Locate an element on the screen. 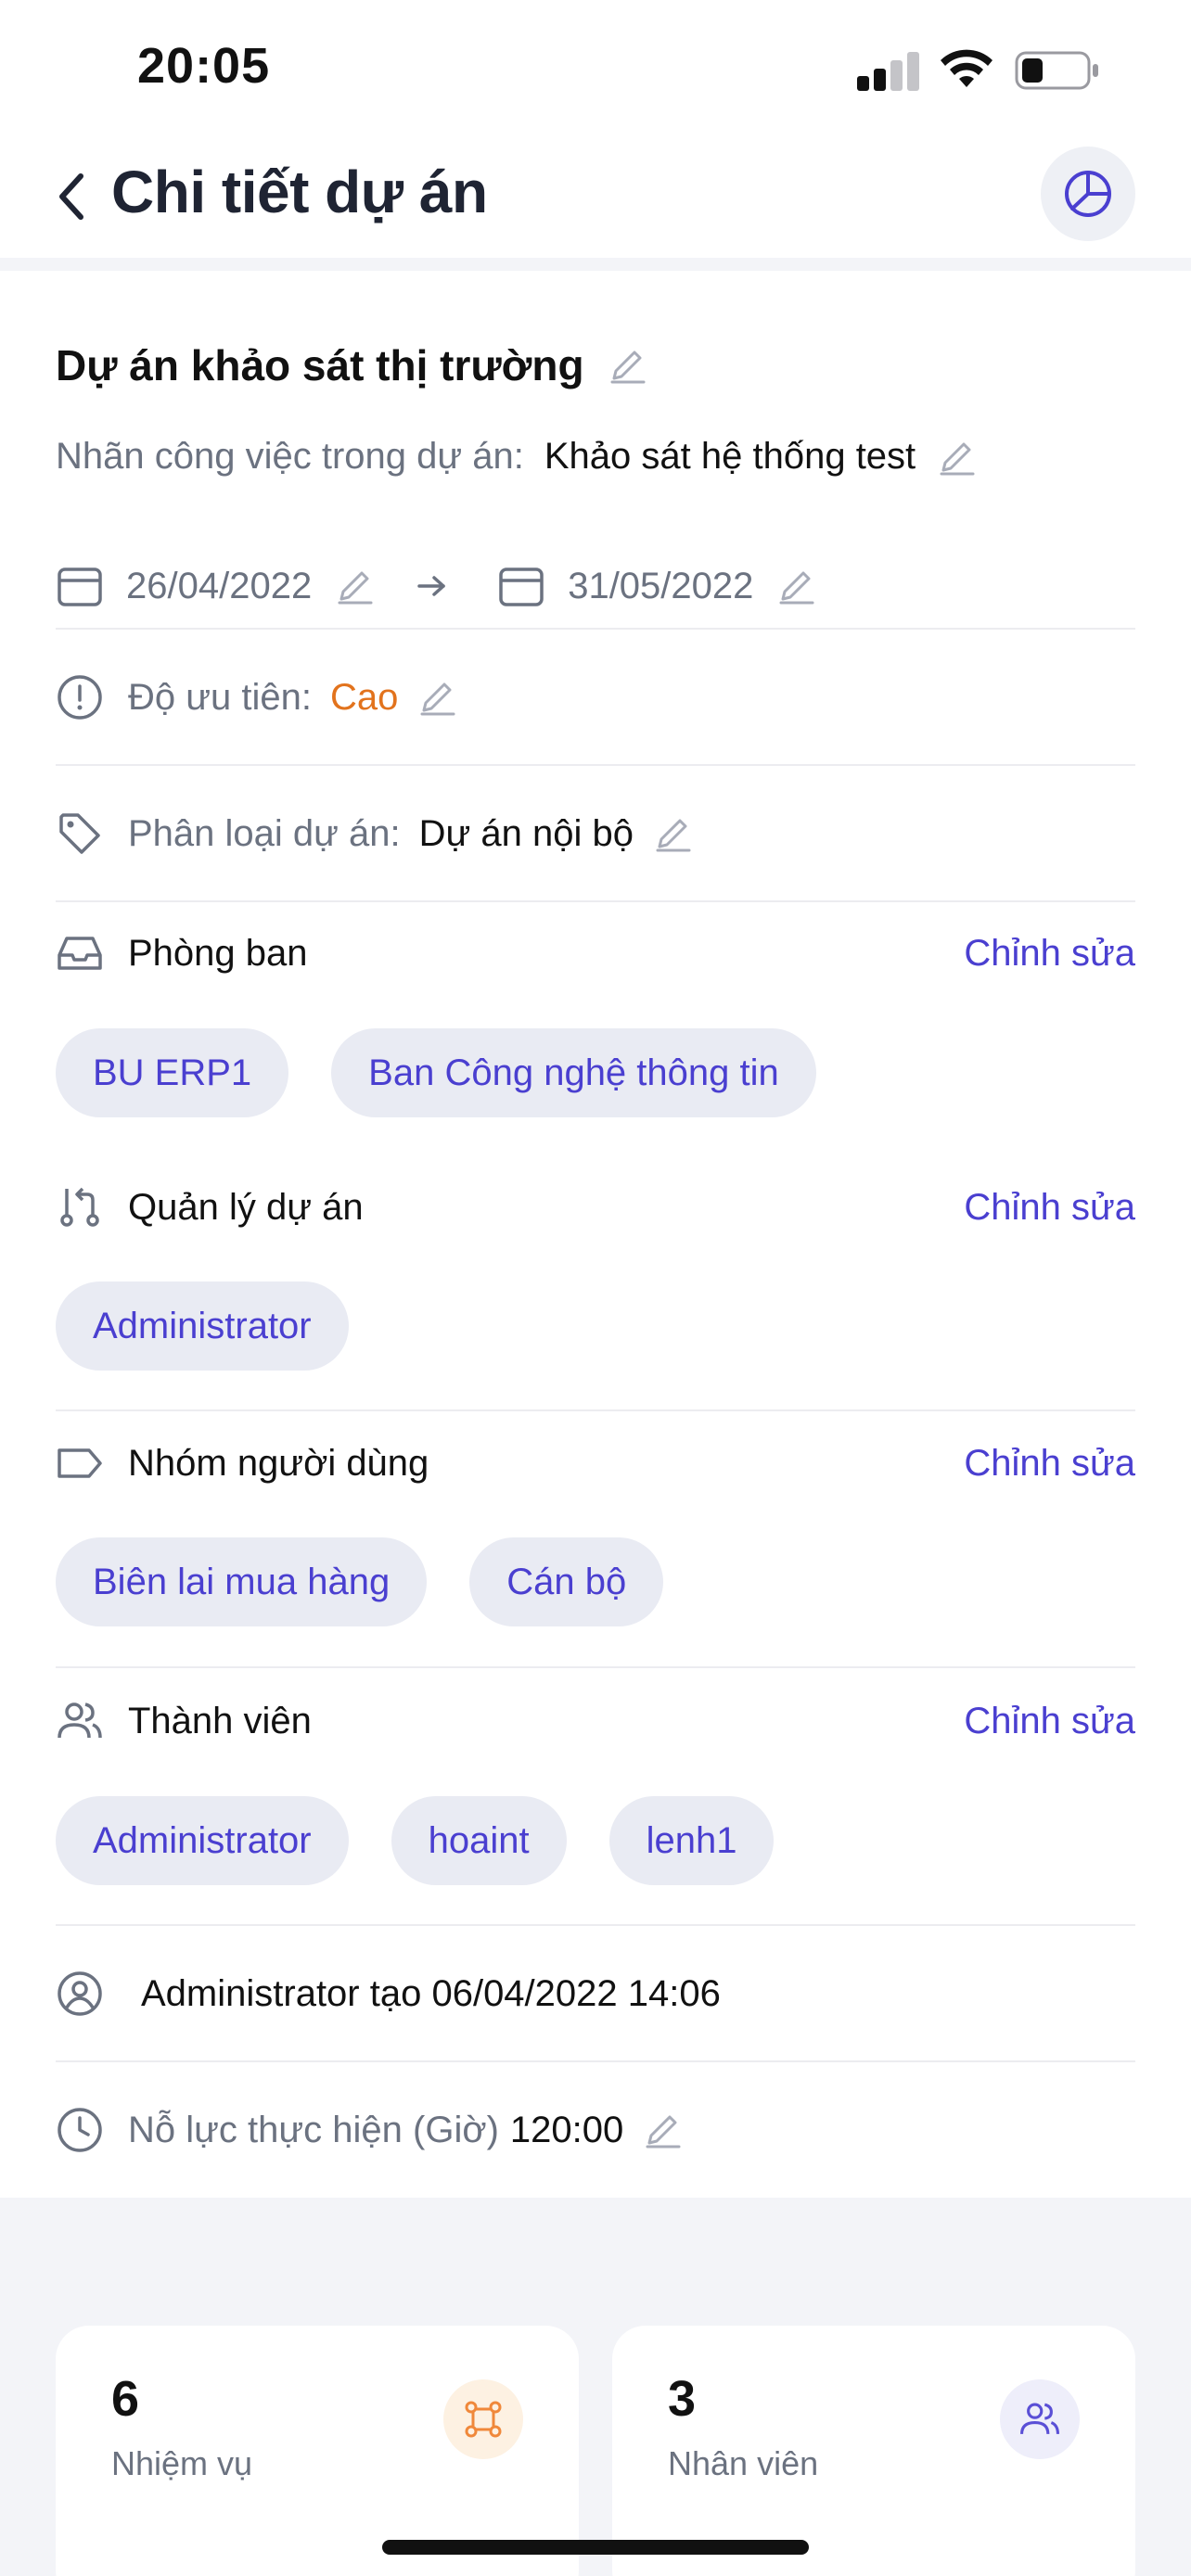  end-date: 31/05/2022 is located at coordinates (661, 585).